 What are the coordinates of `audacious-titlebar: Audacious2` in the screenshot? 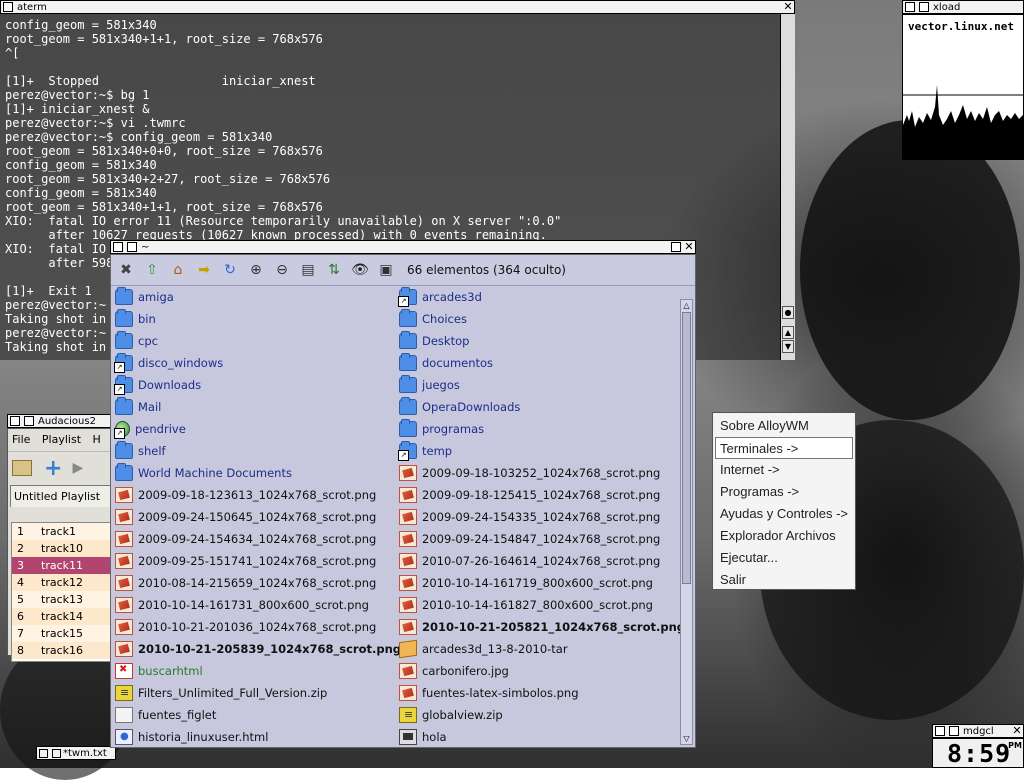 It's located at (61, 421).